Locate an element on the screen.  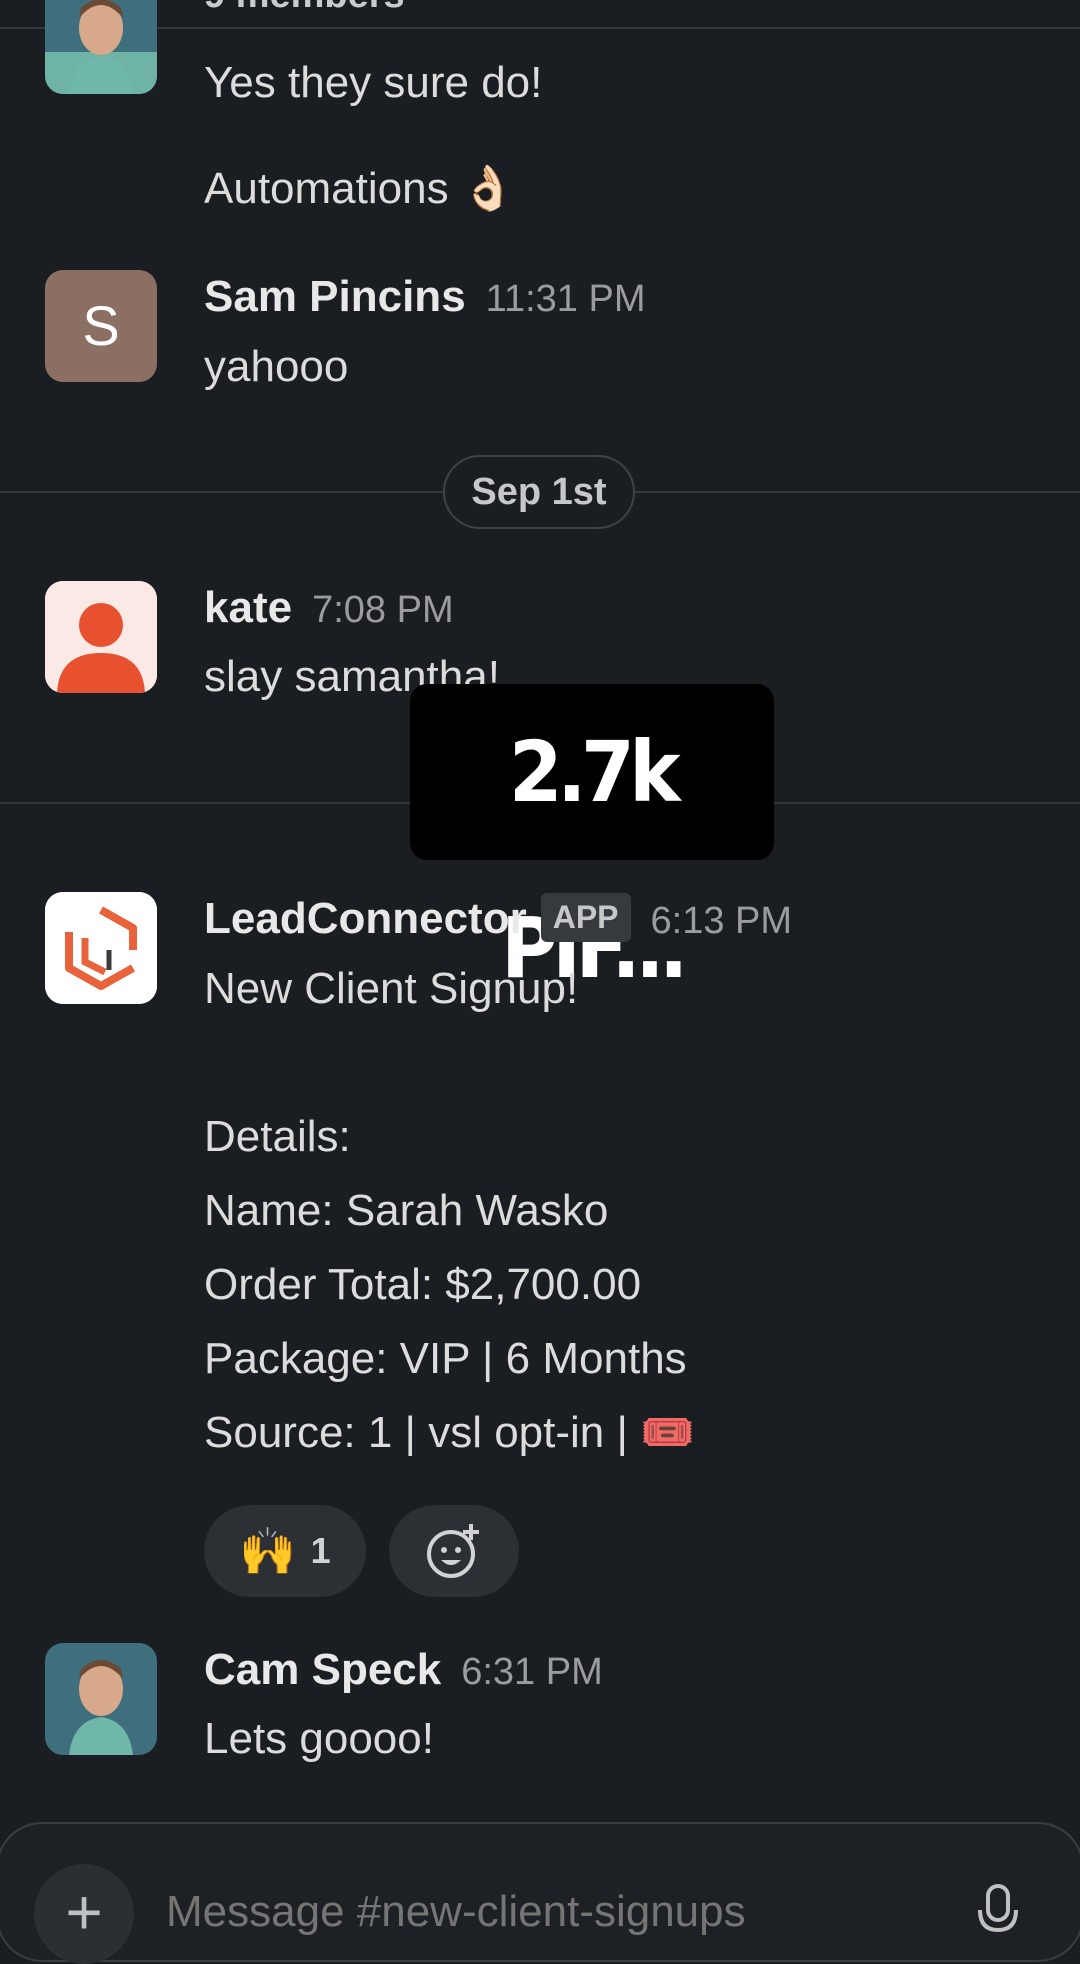
add-reaction-icon is located at coordinates (453, 1551).